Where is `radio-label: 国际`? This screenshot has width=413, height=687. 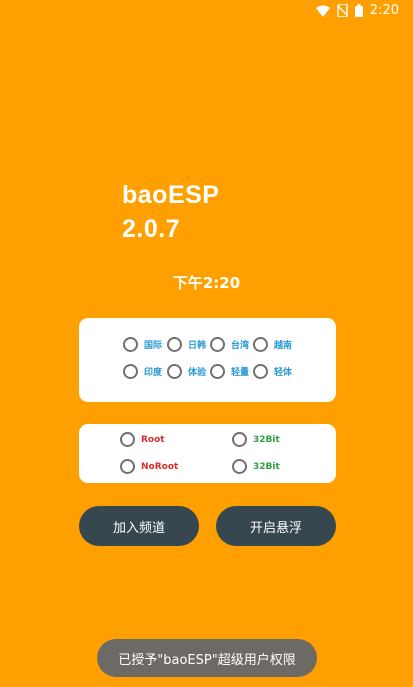
radio-label: 国际 is located at coordinates (153, 346).